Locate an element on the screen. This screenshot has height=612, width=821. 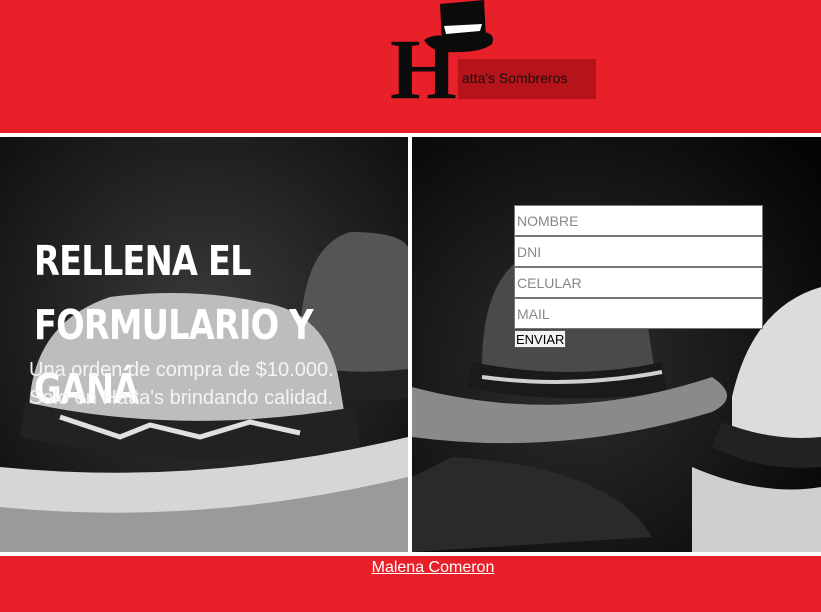
logo-letter: H is located at coordinates (423, 69).